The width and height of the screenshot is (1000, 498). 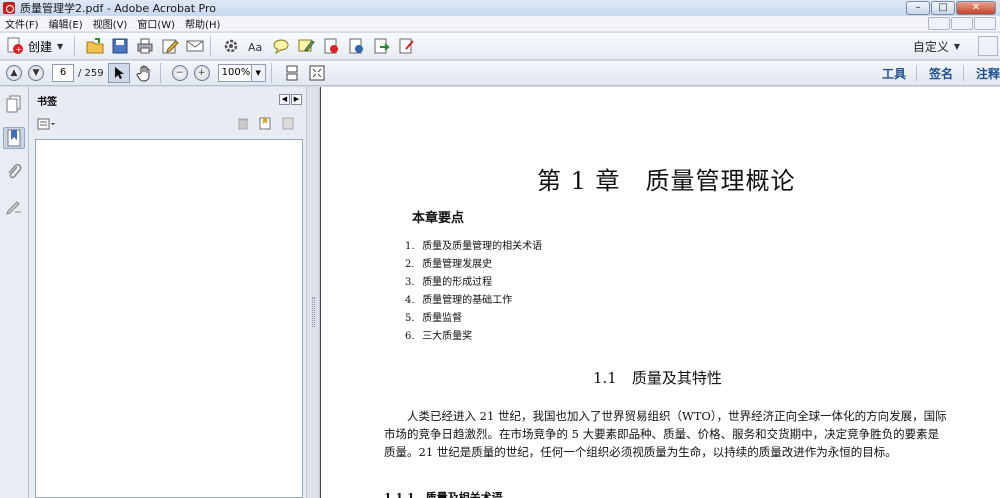 I want to click on doc-minimize-button, so click(x=939, y=23).